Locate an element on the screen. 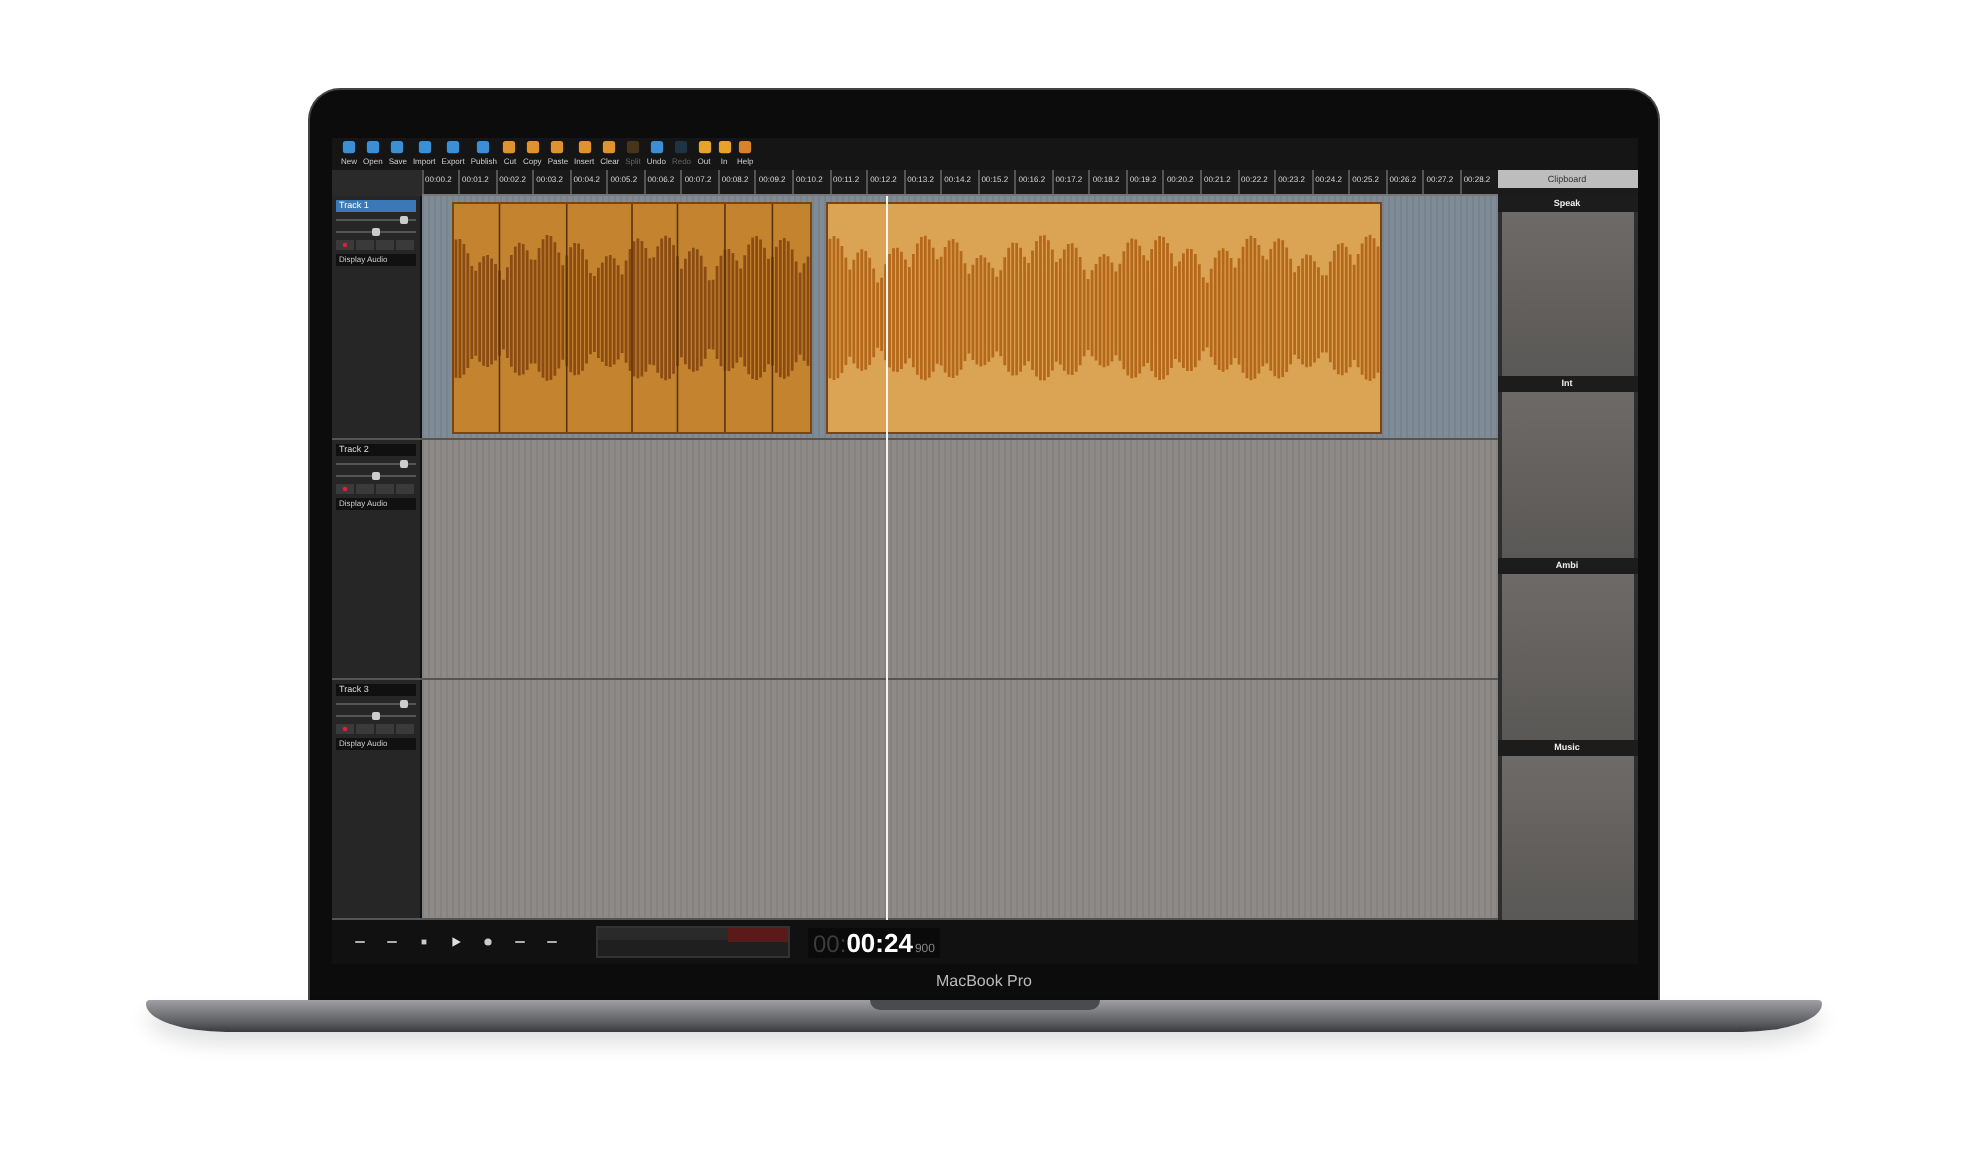 This screenshot has height=1152, width=1968. laptop-model-label: MacBook Pro is located at coordinates (984, 982).